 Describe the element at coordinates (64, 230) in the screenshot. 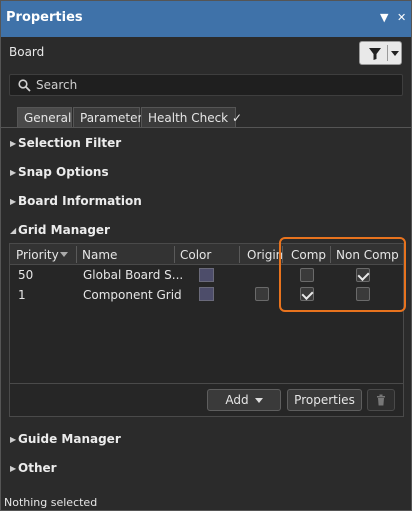

I see `section-label: Grid Manager` at that location.